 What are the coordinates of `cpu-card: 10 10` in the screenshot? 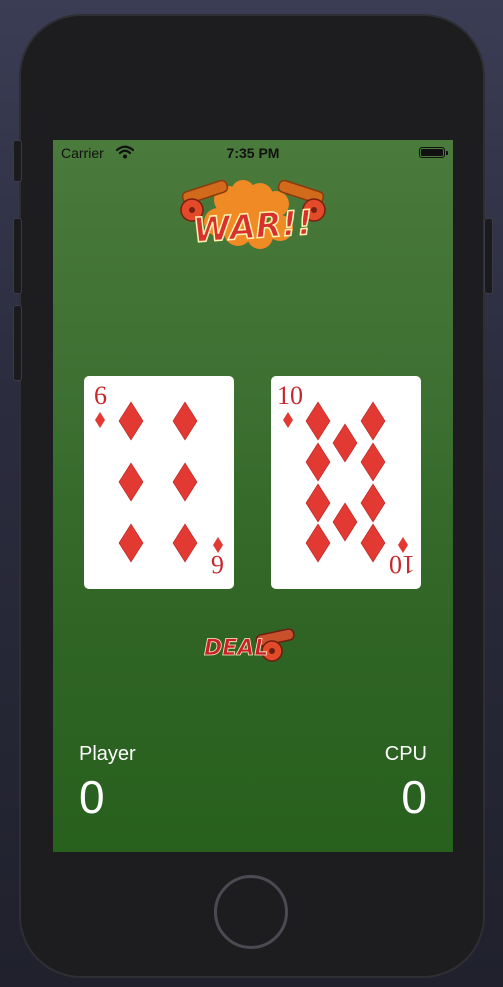 It's located at (346, 482).